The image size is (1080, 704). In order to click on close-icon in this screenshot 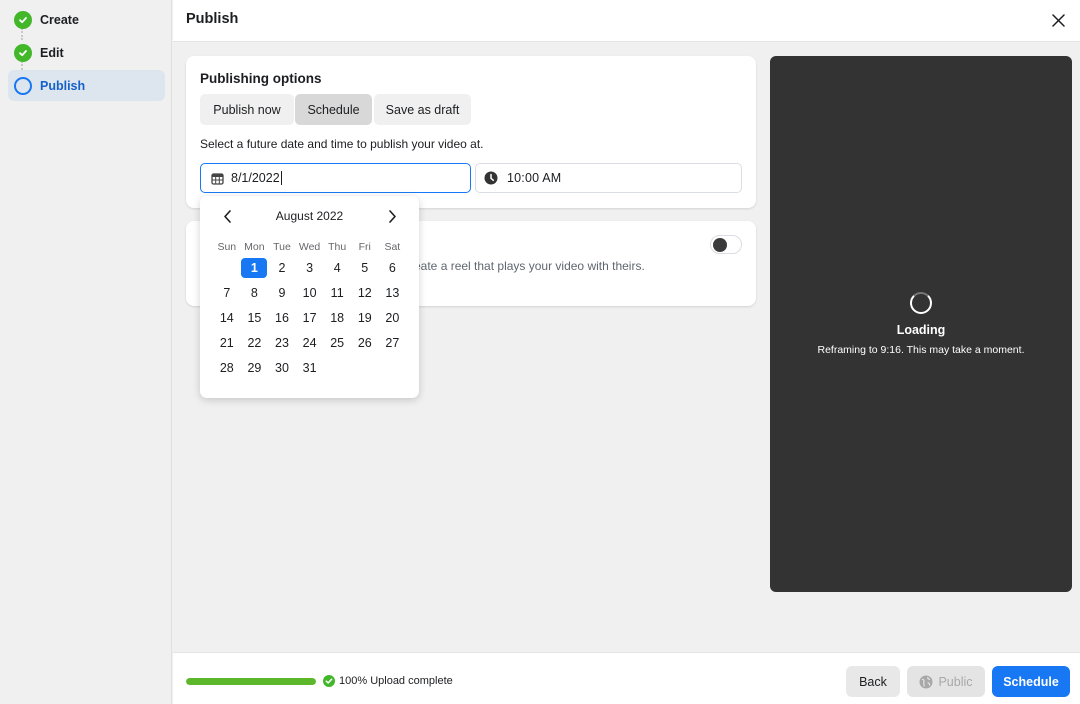, I will do `click(1058, 20)`.